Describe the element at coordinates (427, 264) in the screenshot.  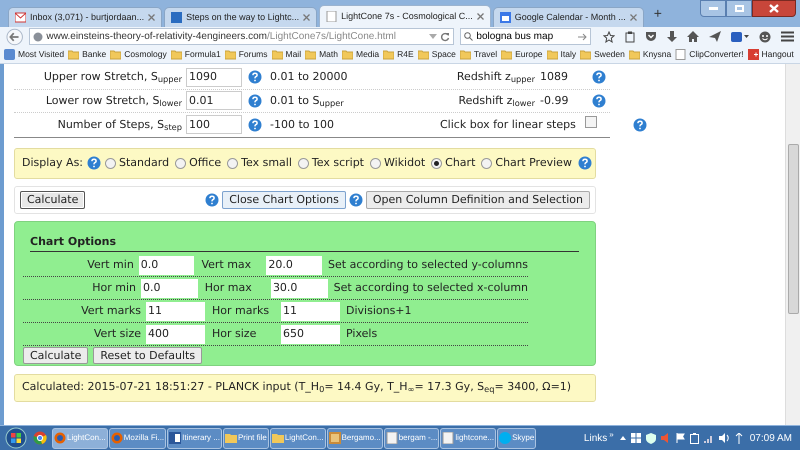
I see `chart-option-note: Set according to selected y-columns` at that location.